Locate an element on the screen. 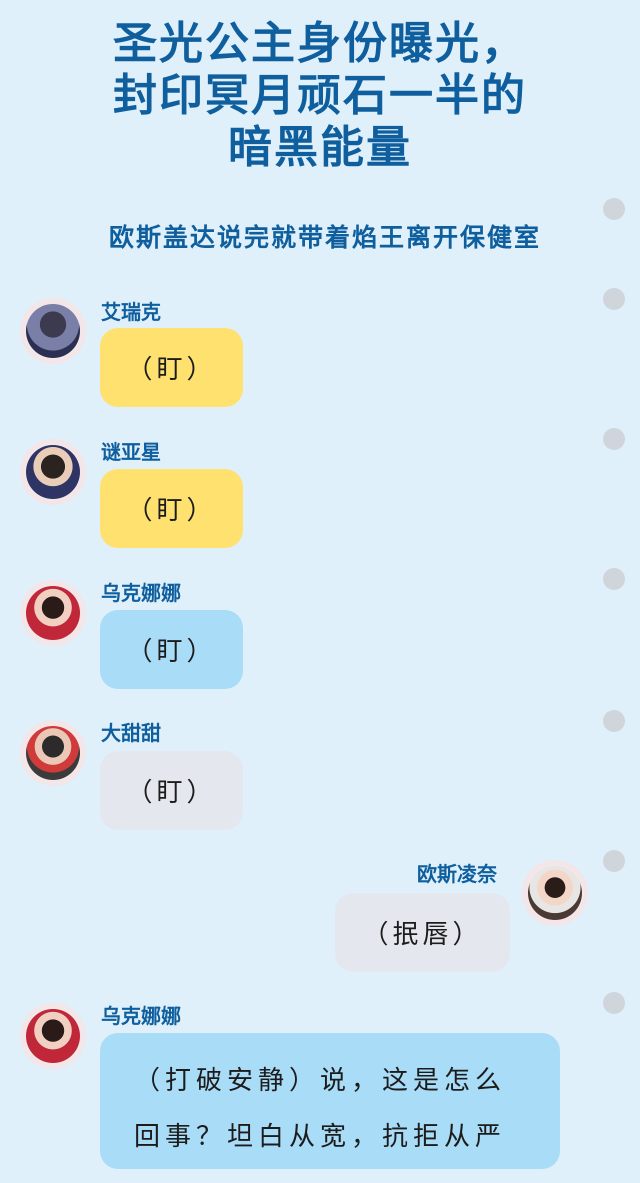 The width and height of the screenshot is (640, 1183). sender-name: 谜亚星 is located at coordinates (131, 452).